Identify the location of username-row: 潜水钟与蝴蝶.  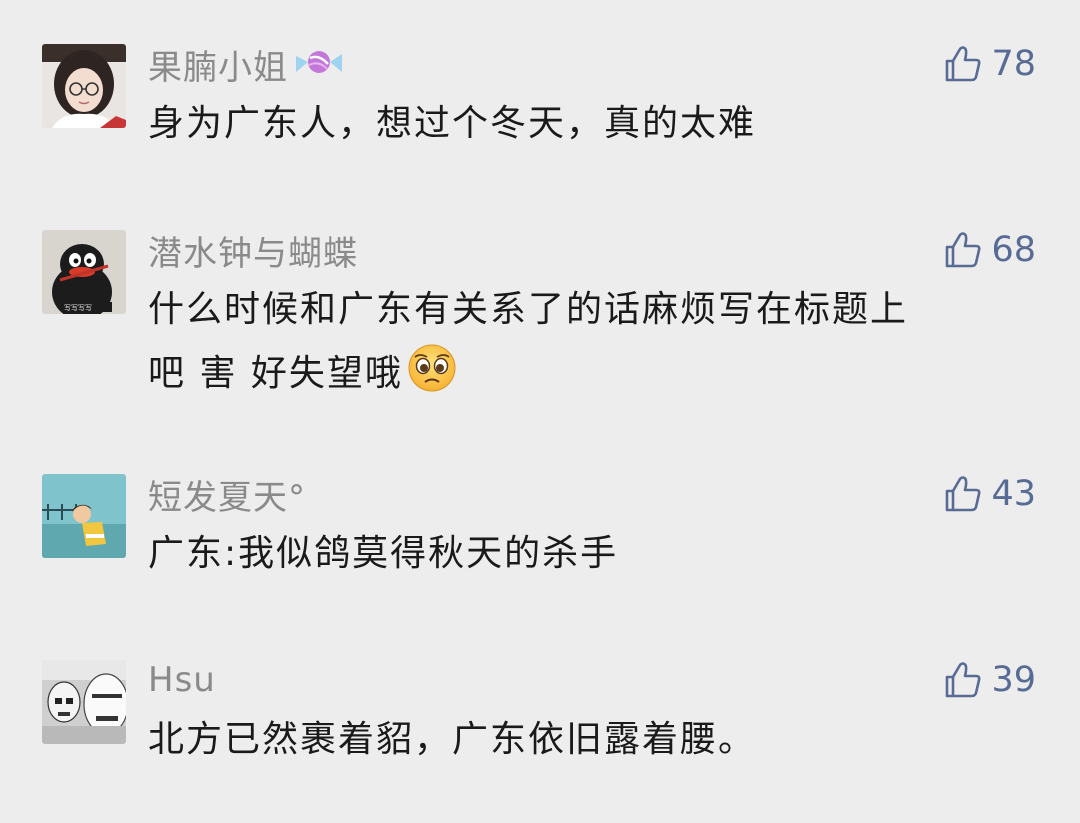
(253, 250).